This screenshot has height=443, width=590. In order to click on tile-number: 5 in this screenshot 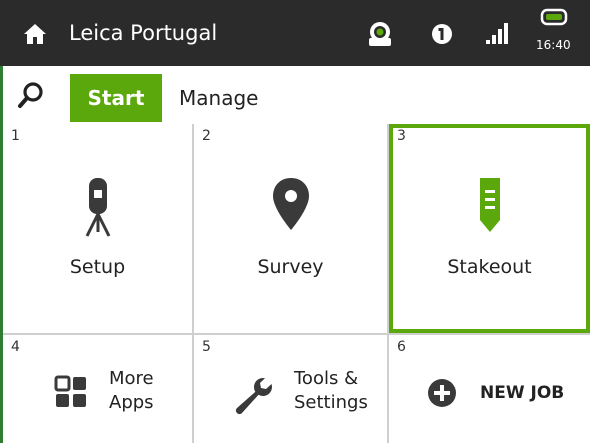, I will do `click(206, 347)`.